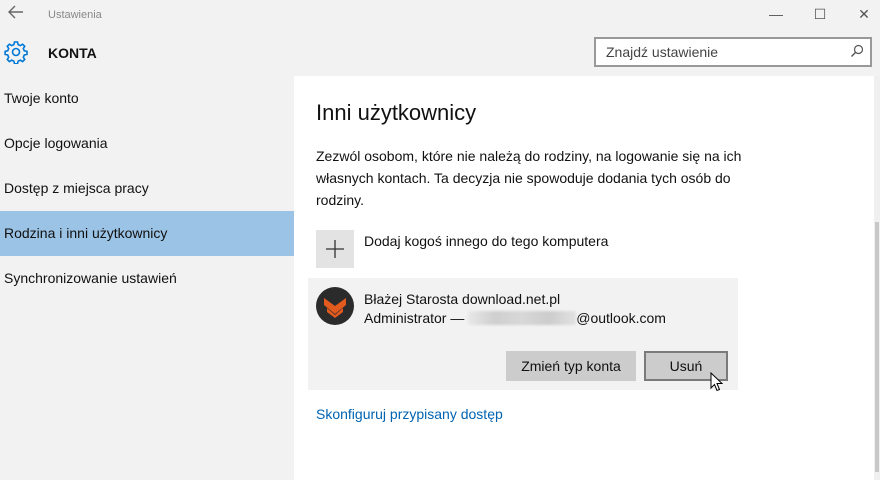 This screenshot has height=480, width=880. I want to click on avatar, so click(335, 306).